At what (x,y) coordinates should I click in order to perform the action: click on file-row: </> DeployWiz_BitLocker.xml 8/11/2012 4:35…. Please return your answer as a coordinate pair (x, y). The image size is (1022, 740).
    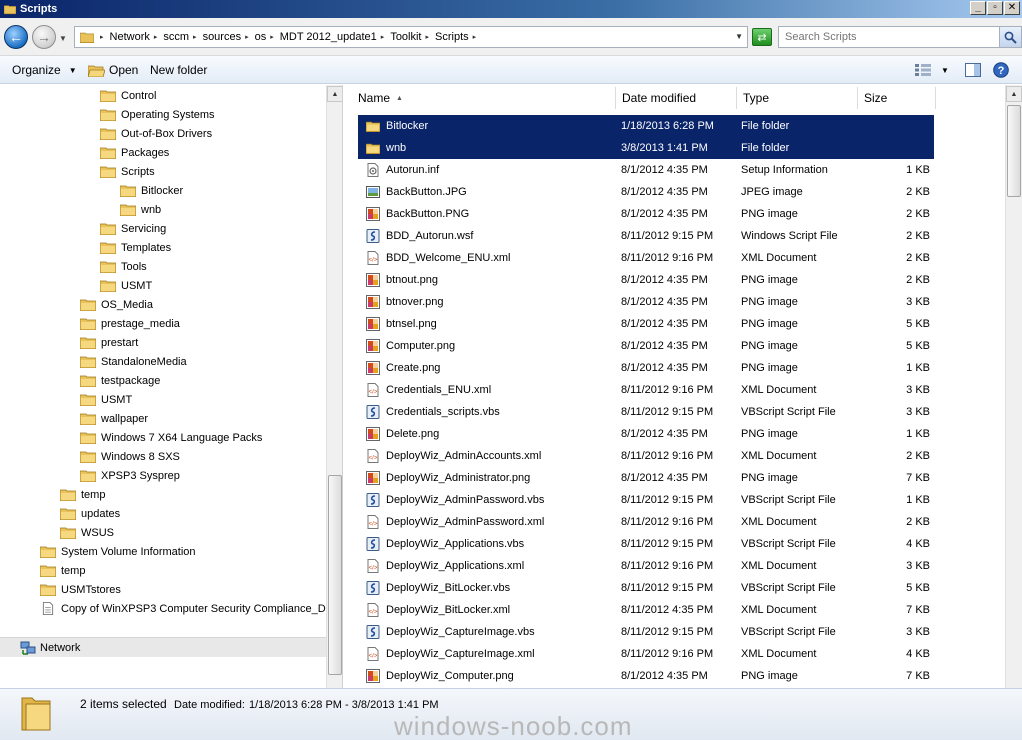
    Looking at the image, I should click on (646, 610).